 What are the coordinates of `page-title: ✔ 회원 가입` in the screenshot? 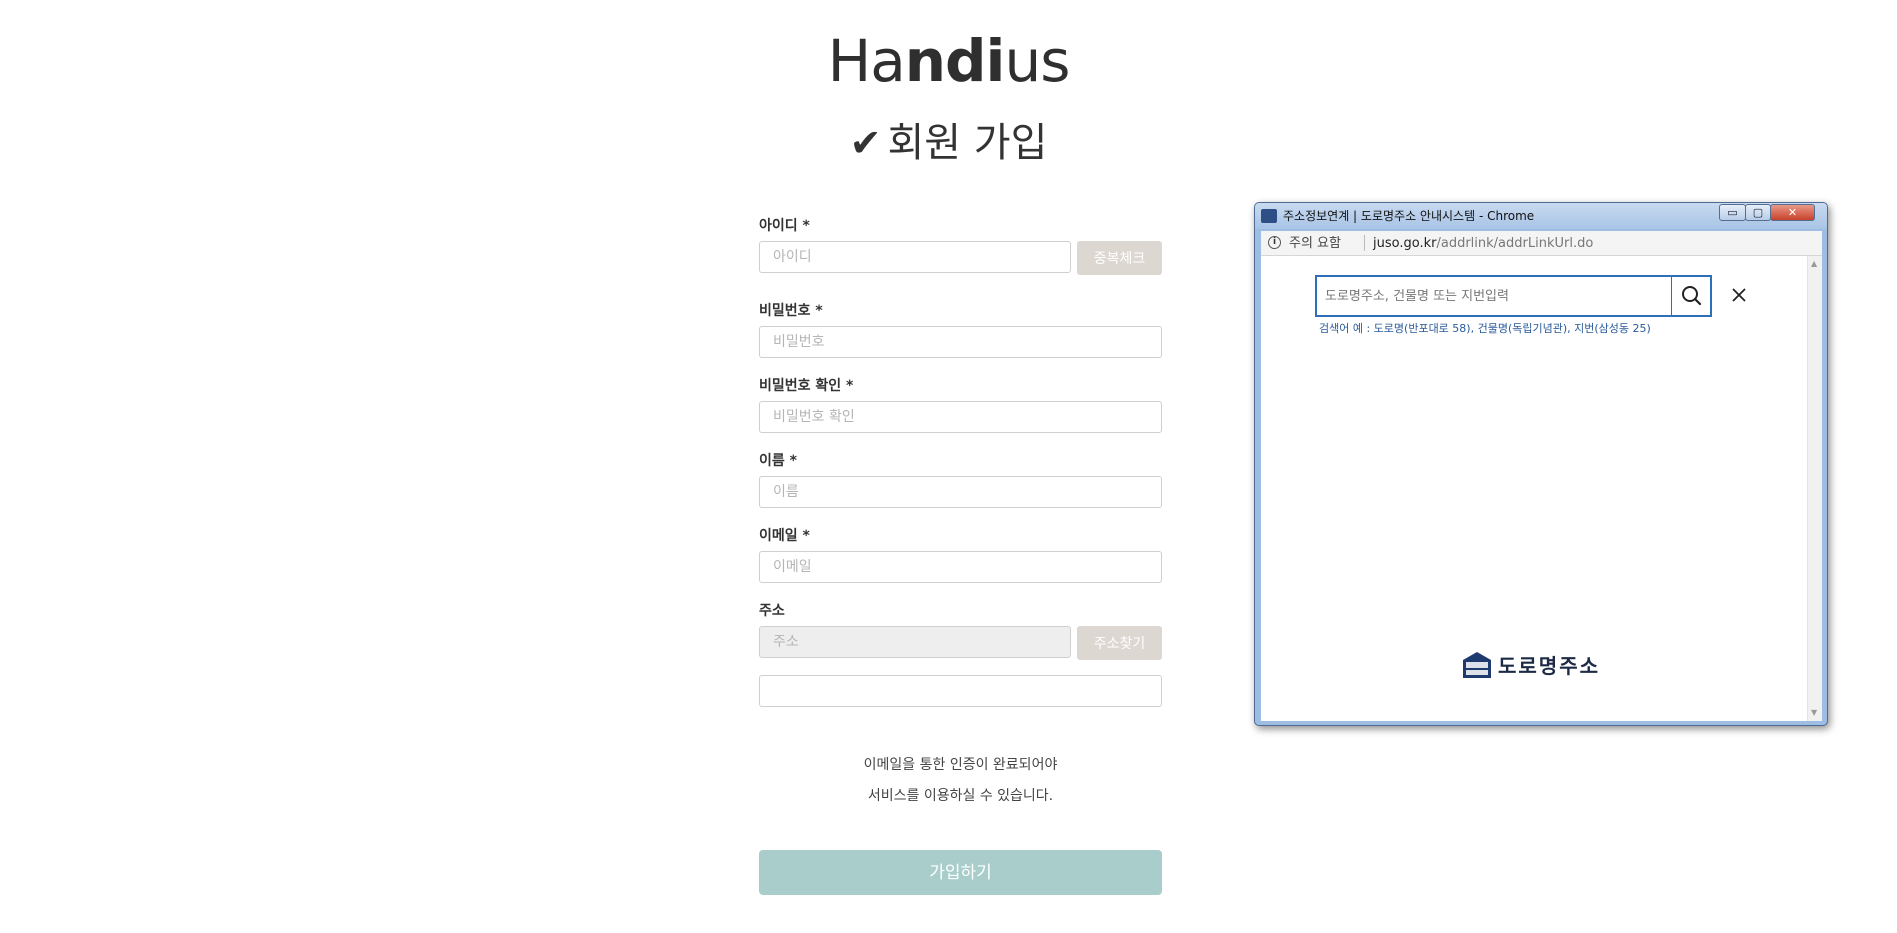 It's located at (948, 143).